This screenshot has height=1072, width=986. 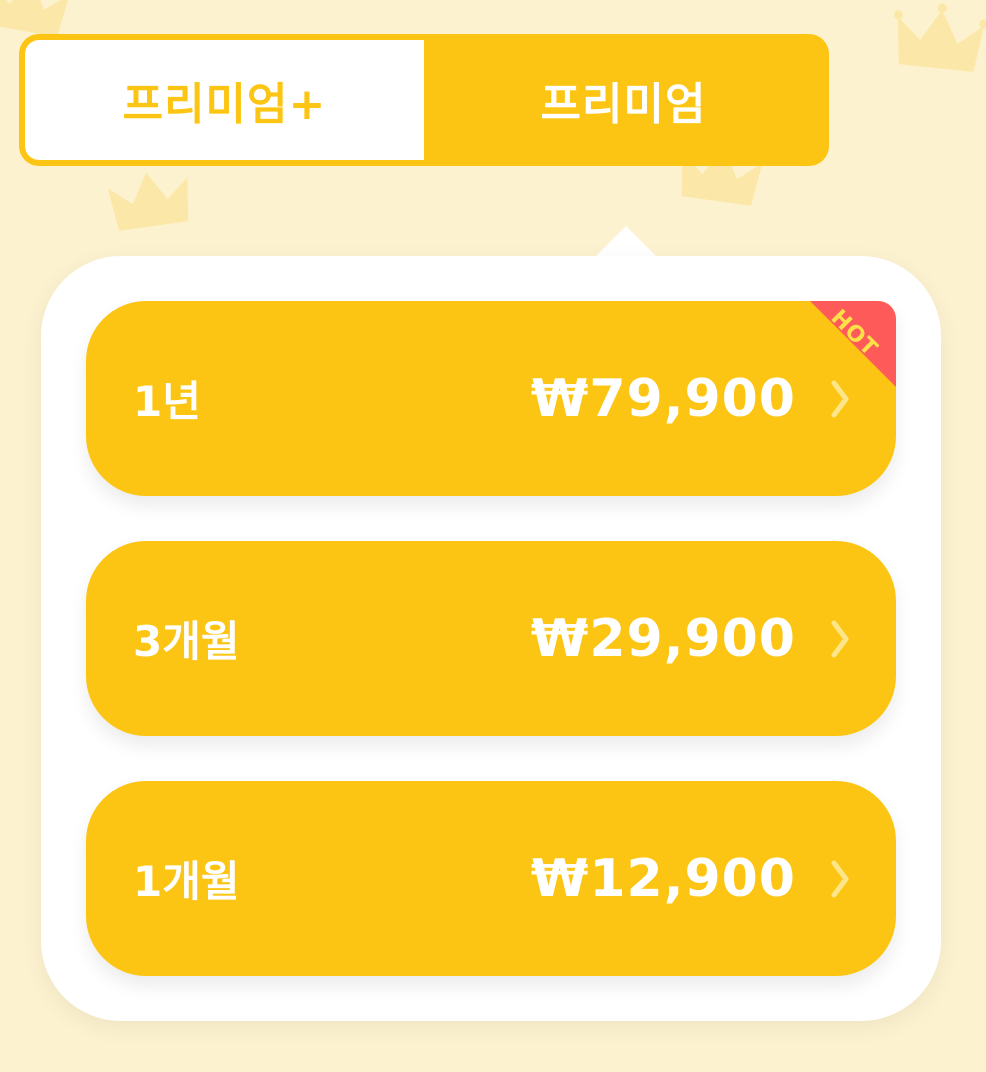 I want to click on plan-type-tabs: 프리미엄+ 프리미엄, so click(x=424, y=100).